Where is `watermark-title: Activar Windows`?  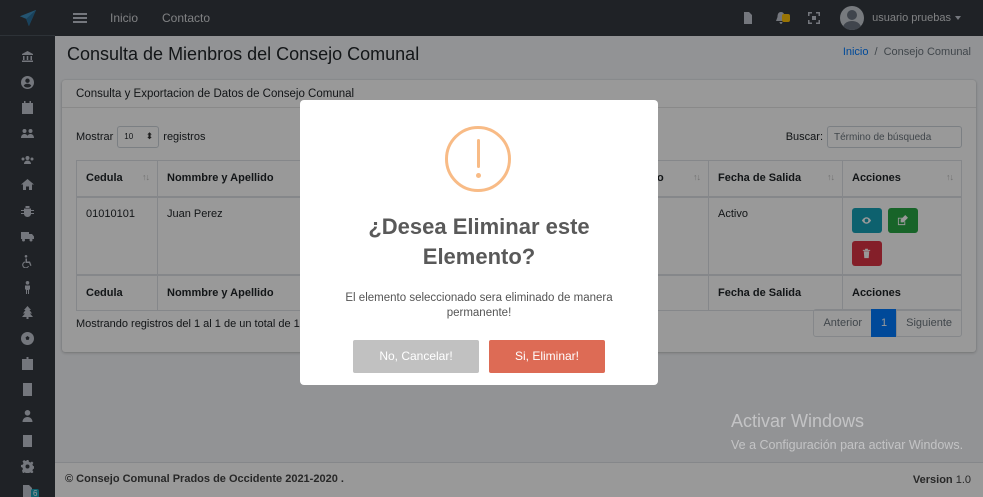 watermark-title: Activar Windows is located at coordinates (798, 421).